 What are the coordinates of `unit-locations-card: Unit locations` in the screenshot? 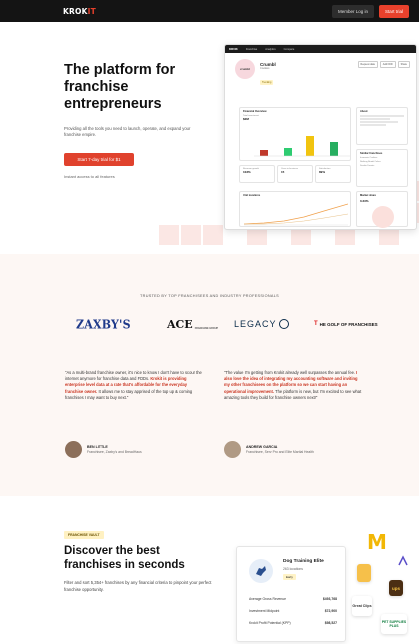 It's located at (295, 209).